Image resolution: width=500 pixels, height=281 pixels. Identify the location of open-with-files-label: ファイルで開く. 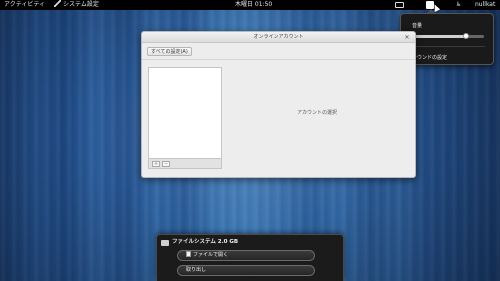
(211, 255).